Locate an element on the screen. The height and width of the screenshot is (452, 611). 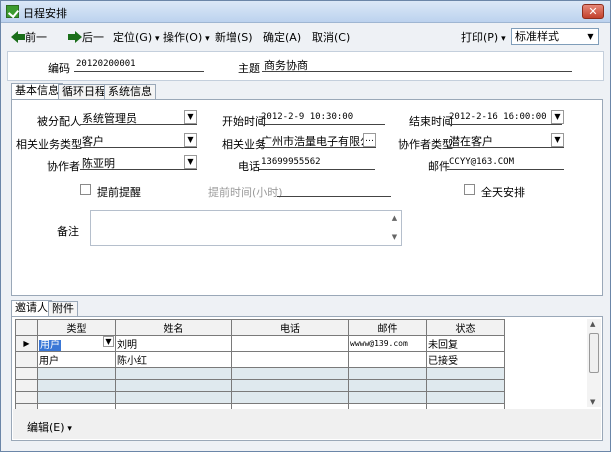
tab-invitees: 邀请人 is located at coordinates (31, 308).